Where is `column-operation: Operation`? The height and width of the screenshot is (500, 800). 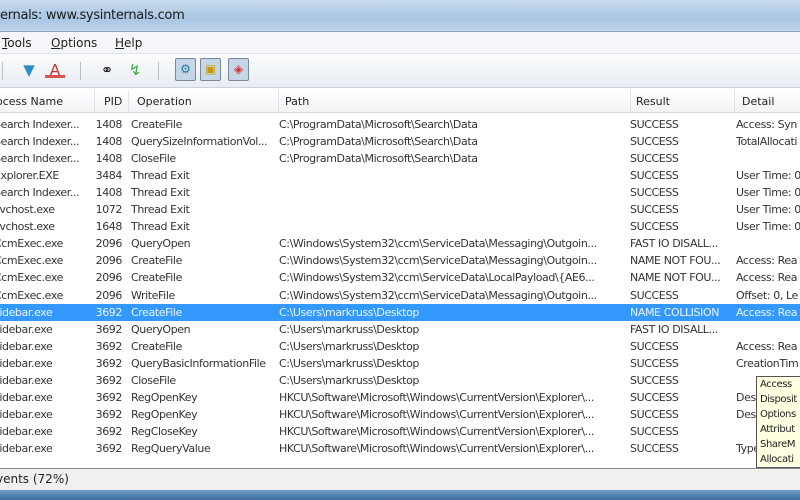
column-operation: Operation is located at coordinates (164, 101).